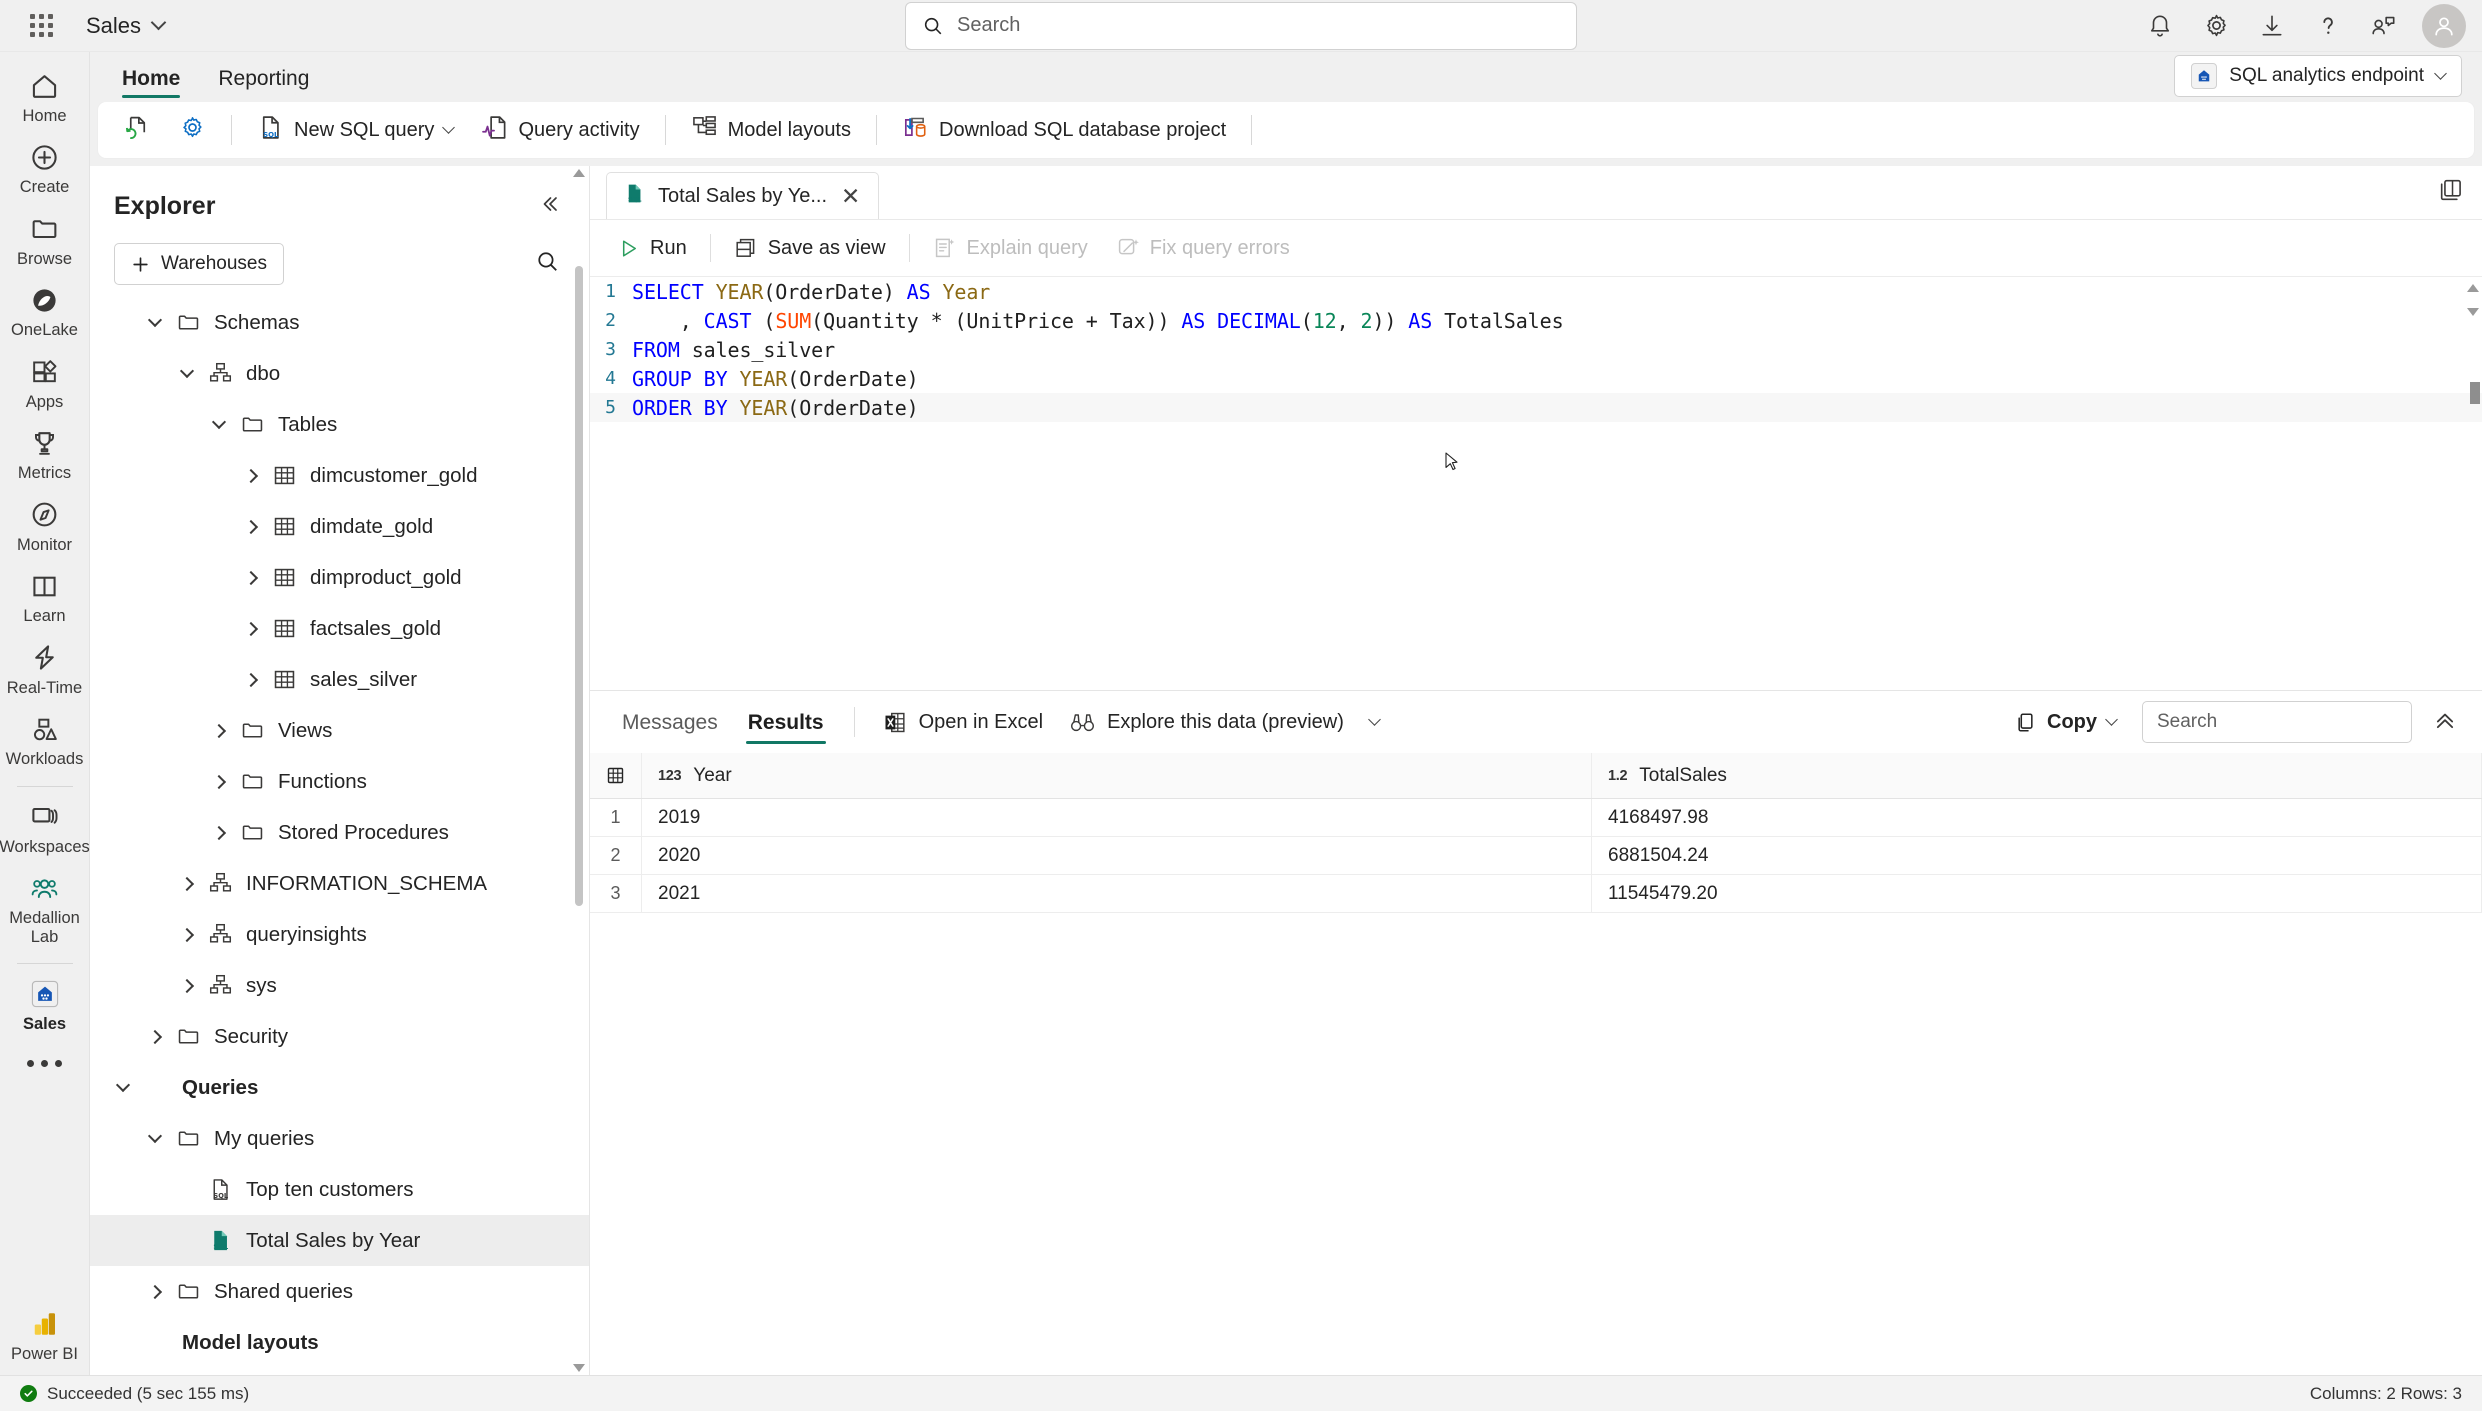  I want to click on table-cell: 6881504.24, so click(2037, 855).